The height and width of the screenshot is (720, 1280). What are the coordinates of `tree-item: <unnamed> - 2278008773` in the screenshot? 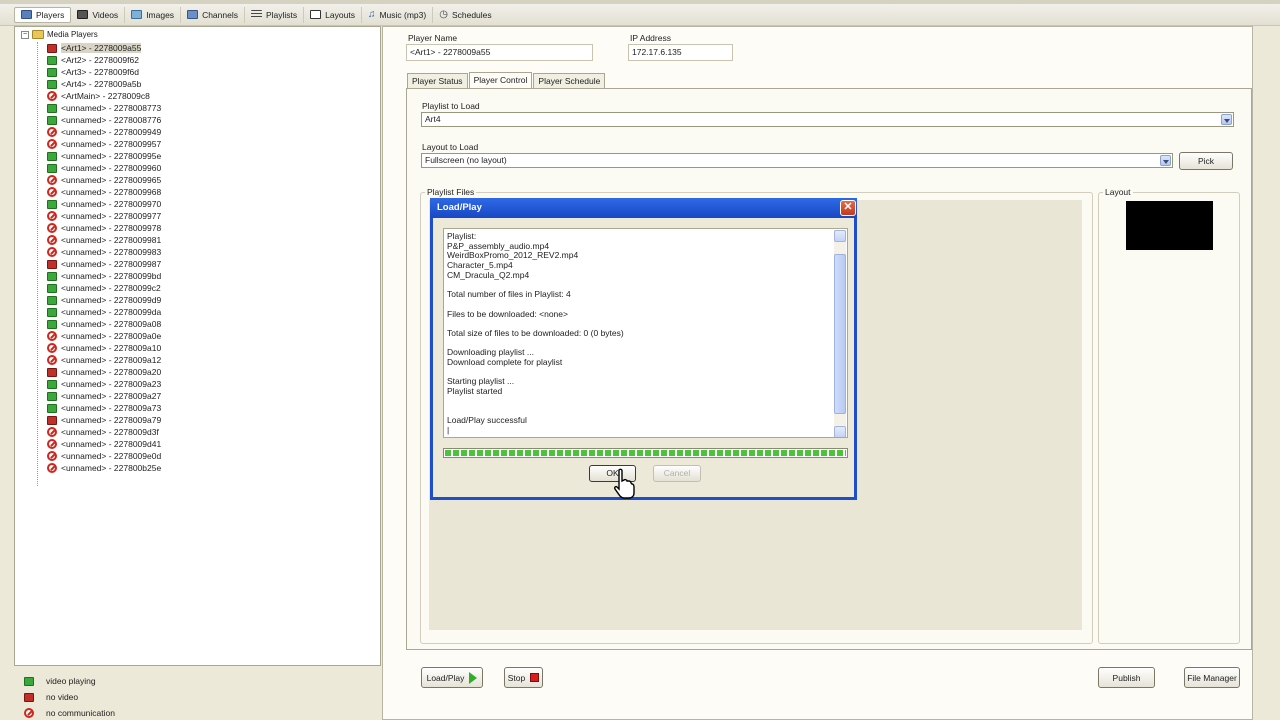 It's located at (104, 108).